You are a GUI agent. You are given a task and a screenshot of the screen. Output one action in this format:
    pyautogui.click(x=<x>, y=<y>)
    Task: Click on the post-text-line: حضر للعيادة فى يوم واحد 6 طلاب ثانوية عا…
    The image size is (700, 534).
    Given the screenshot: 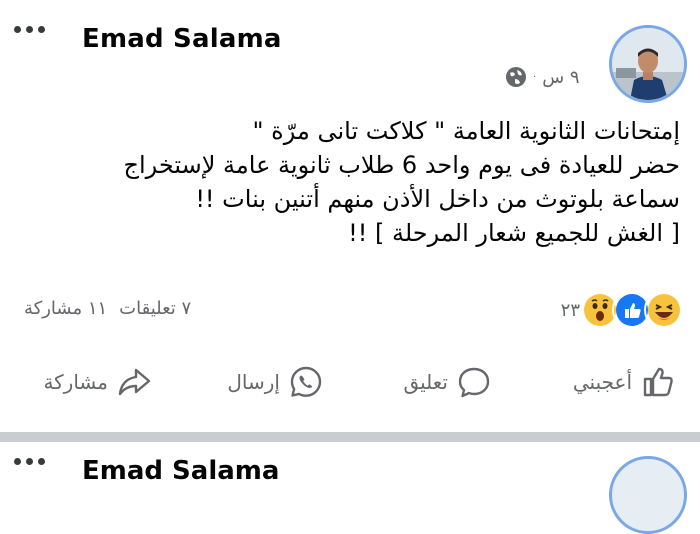 What is the action you would take?
    pyautogui.click(x=401, y=165)
    